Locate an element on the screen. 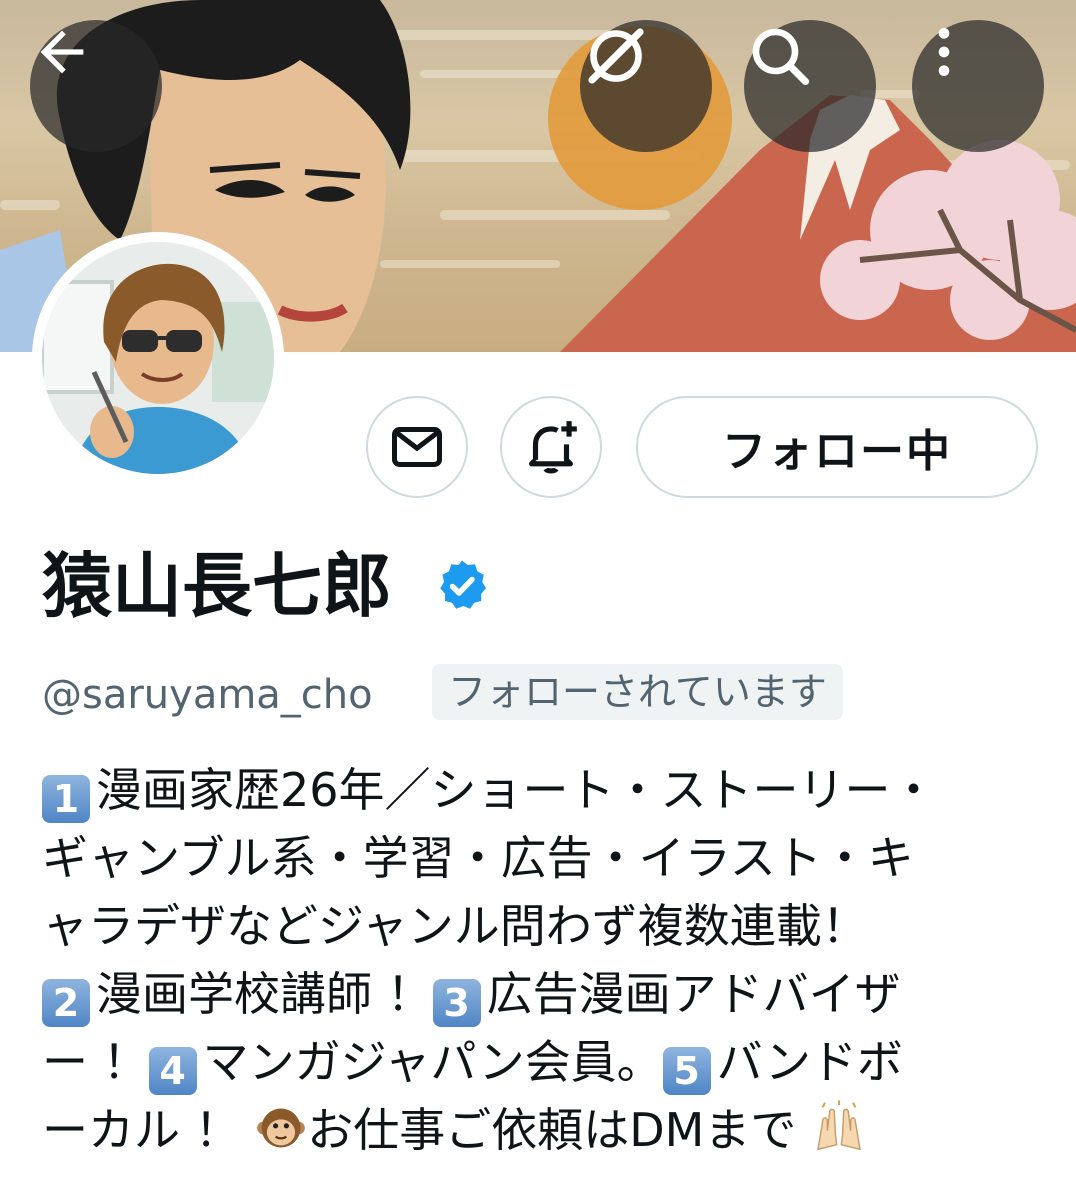 The image size is (1076, 1186). more-button is located at coordinates (978, 86).